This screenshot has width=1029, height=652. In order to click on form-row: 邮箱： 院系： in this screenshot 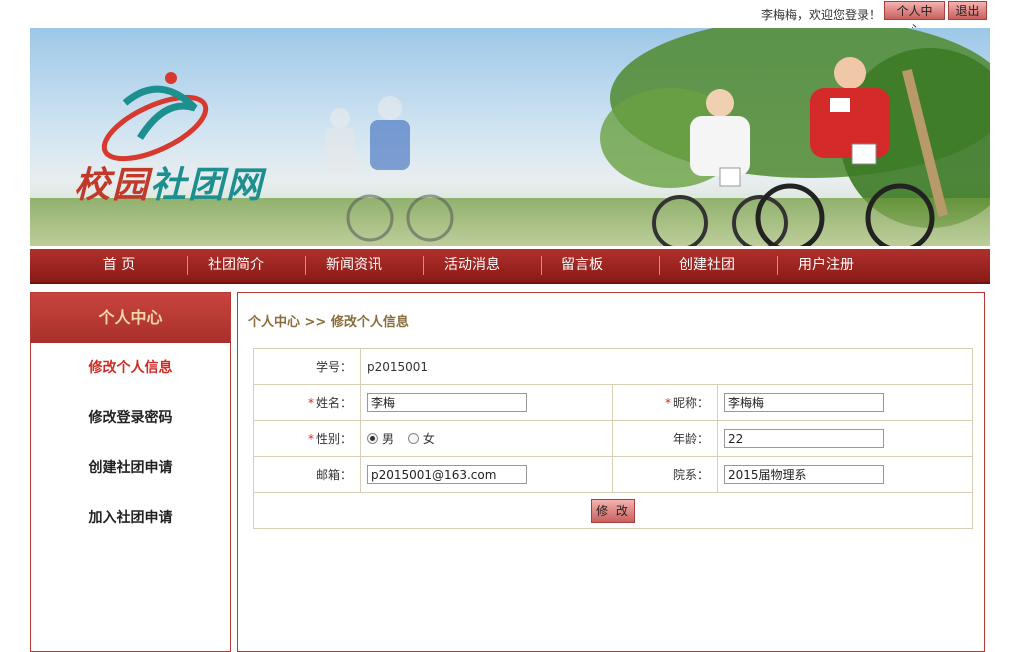, I will do `click(613, 474)`.